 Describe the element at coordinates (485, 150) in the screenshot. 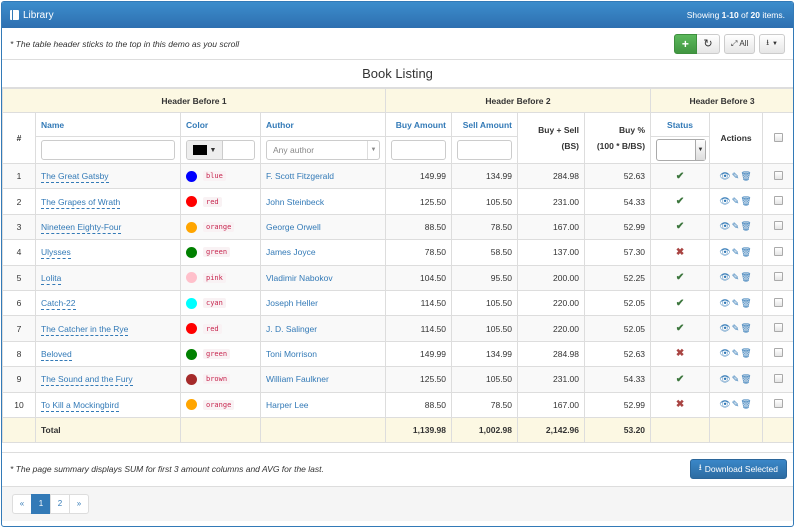

I see `sell-filter-input` at that location.